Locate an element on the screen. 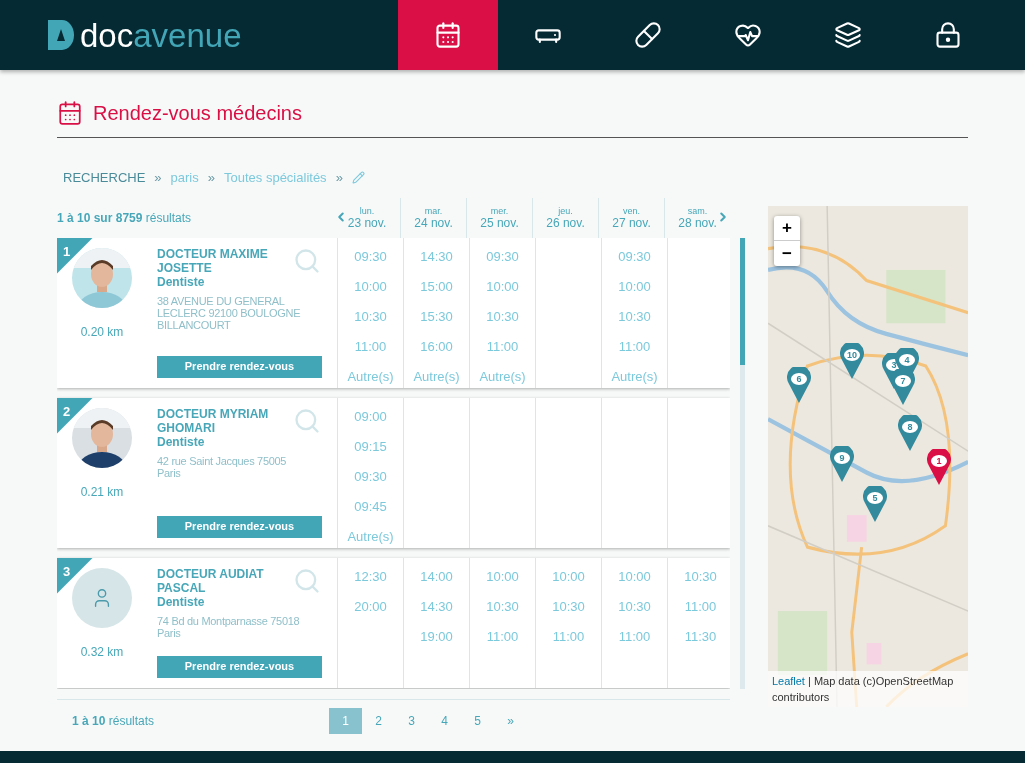 This screenshot has width=1025, height=763. distance: 0.20 km is located at coordinates (102, 332).